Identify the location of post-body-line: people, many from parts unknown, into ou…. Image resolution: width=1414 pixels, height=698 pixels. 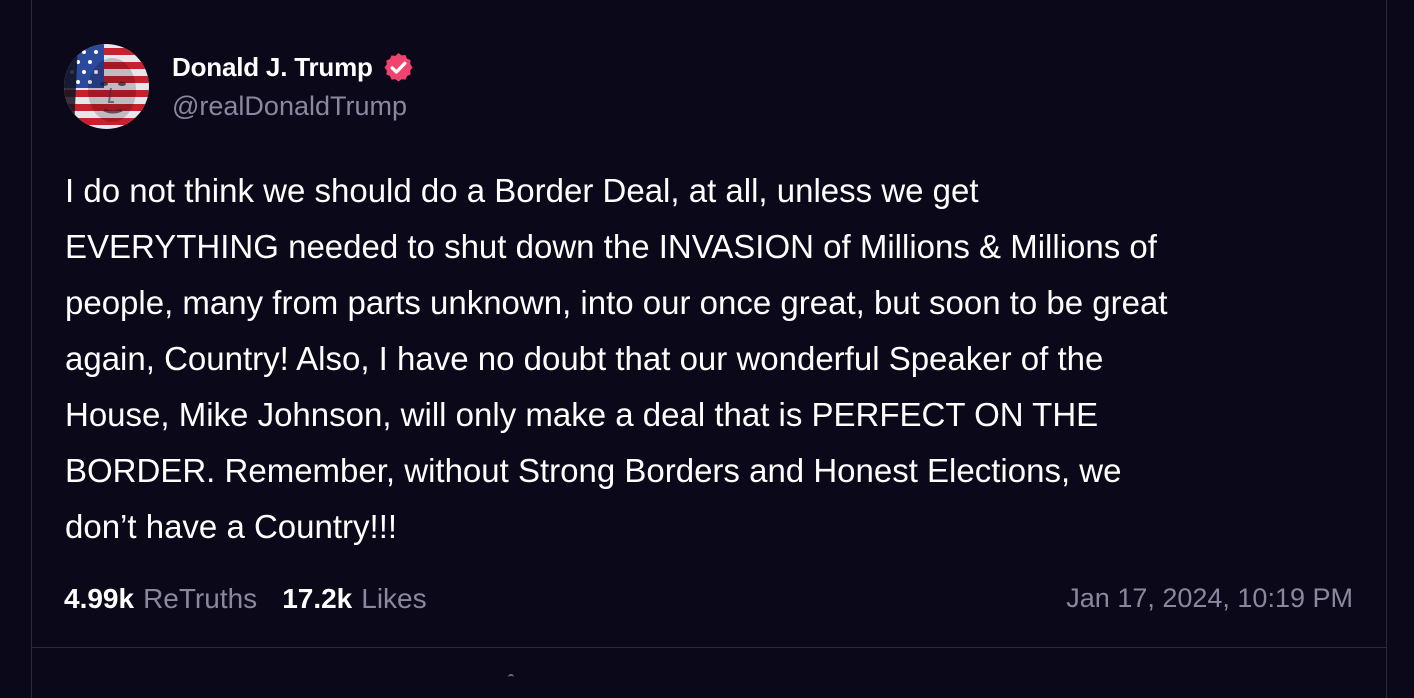
(616, 302).